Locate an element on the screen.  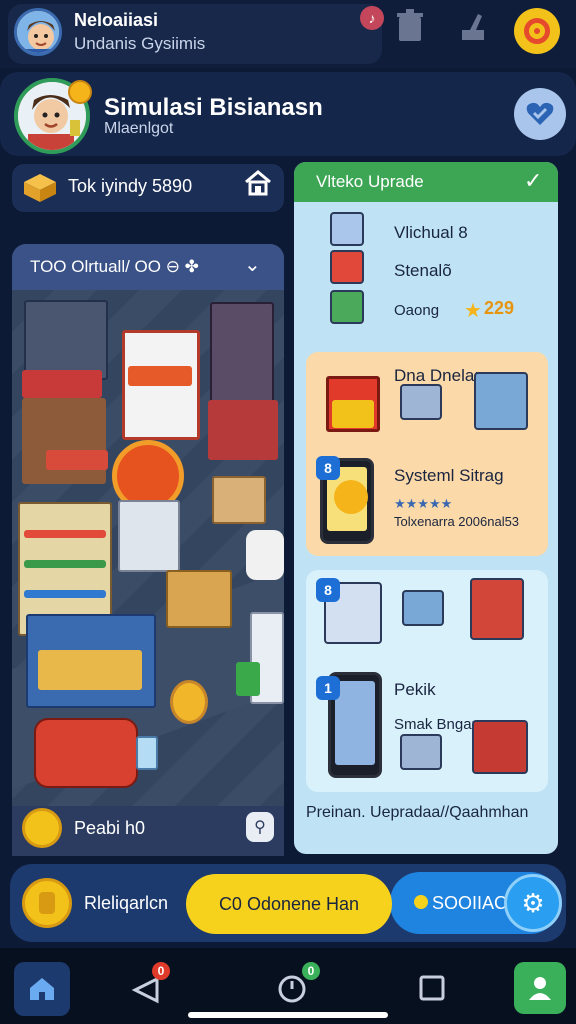
special-button-label: SOOIIAC is located at coordinates (470, 903).